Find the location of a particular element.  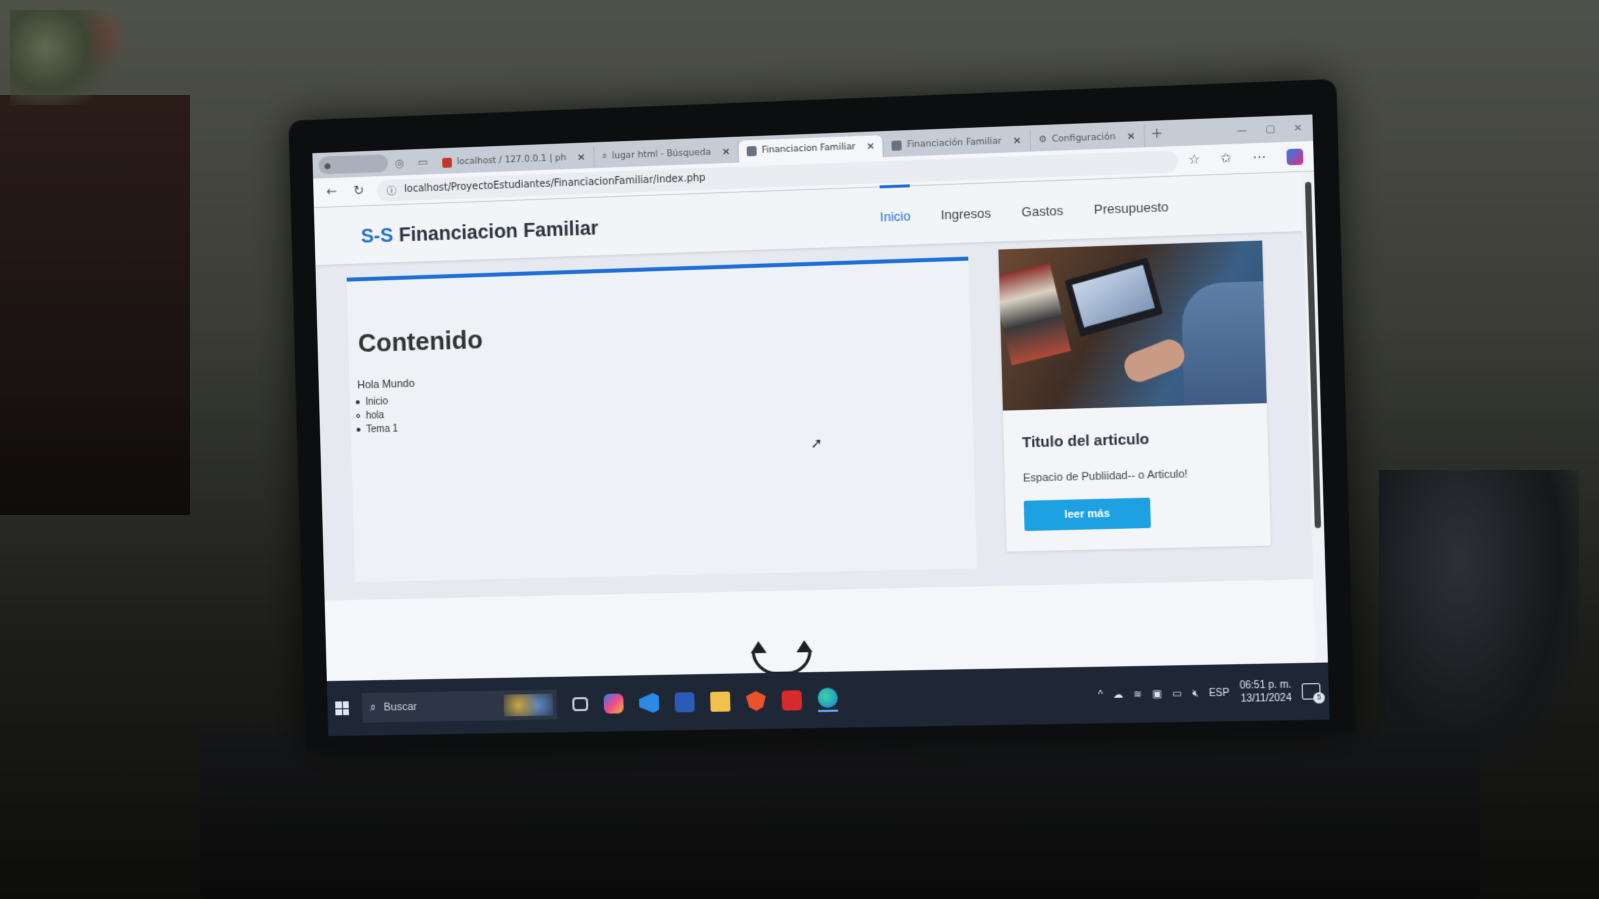

tab-label: lugar html - Búsqueda is located at coordinates (661, 154).